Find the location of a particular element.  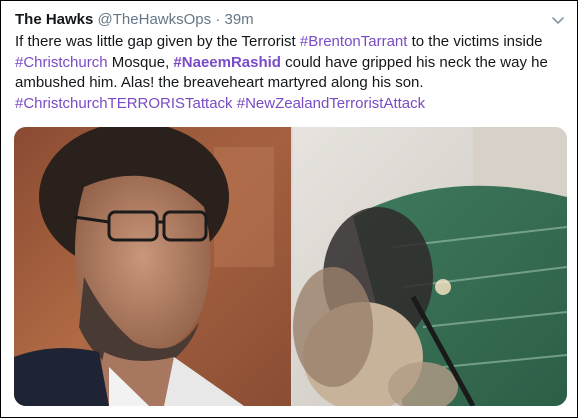

author-handle: @TheHawksOps is located at coordinates (155, 19).